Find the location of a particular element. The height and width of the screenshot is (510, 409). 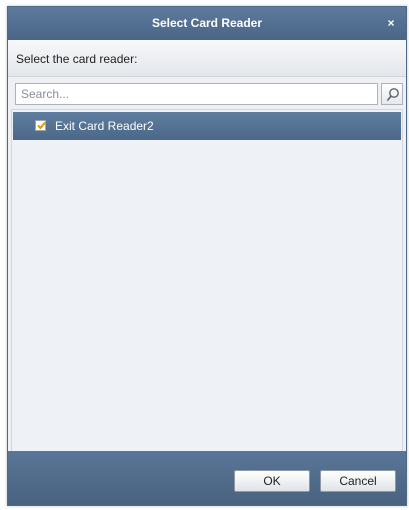

title-bar: Select Card Reader × is located at coordinates (207, 23).